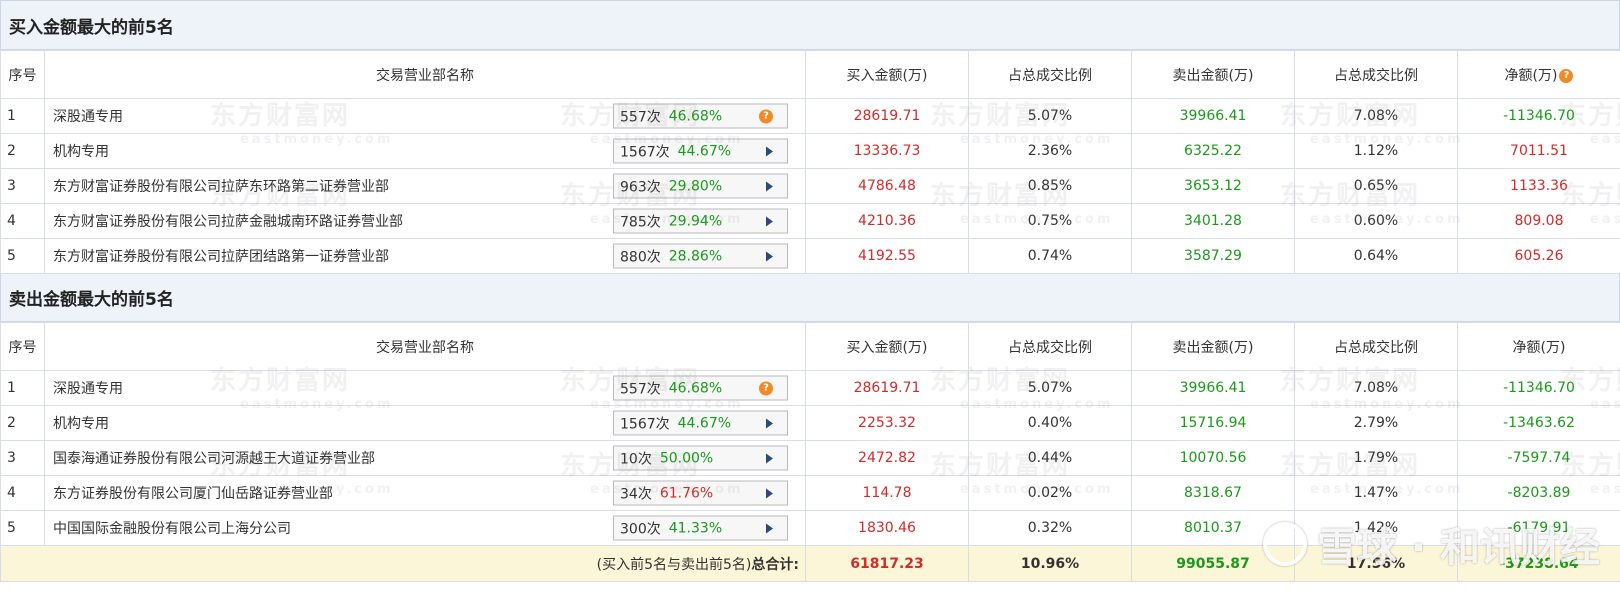 The height and width of the screenshot is (591, 1620). I want to click on branch-stat-box: 10次 50.00%, so click(700, 458).